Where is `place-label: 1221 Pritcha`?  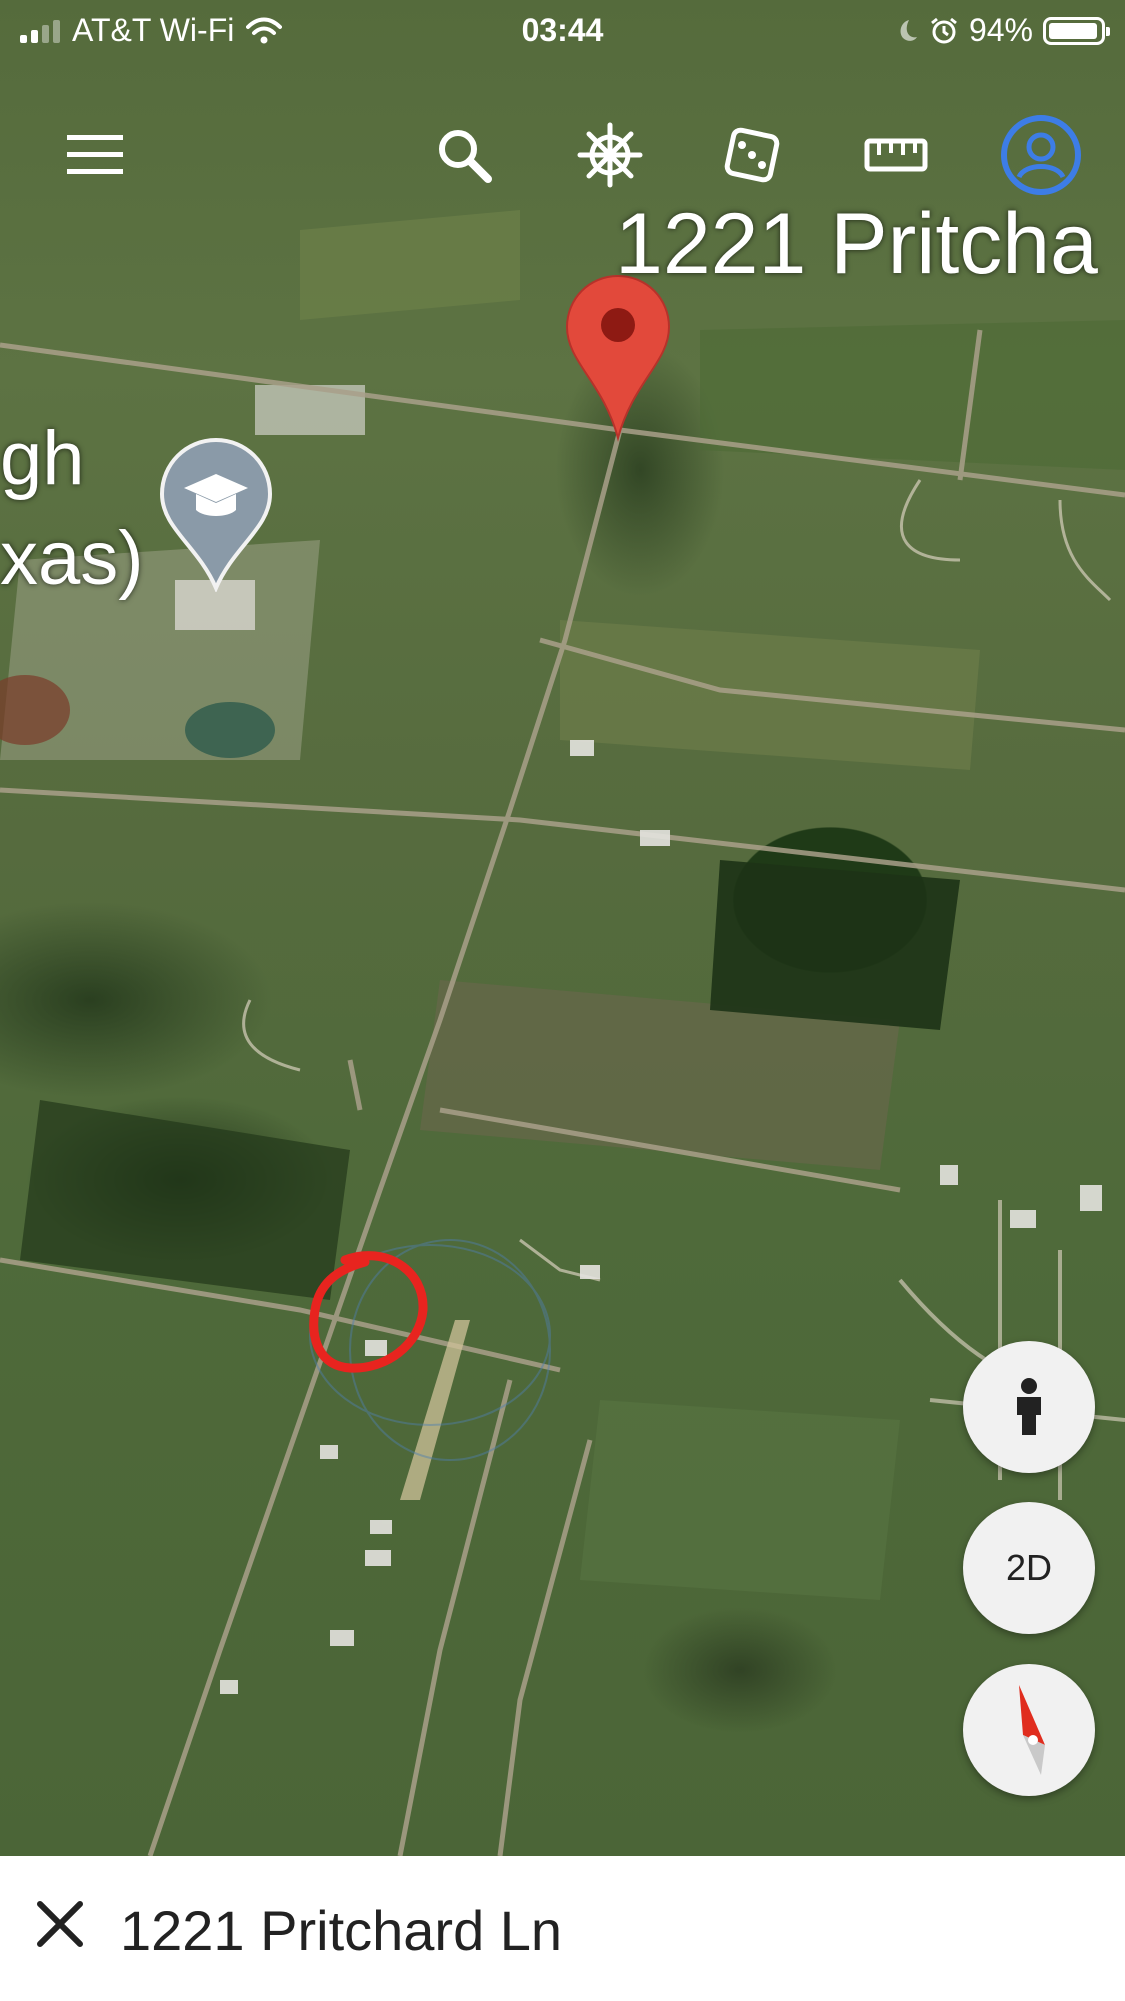 place-label: 1221 Pritcha is located at coordinates (856, 244).